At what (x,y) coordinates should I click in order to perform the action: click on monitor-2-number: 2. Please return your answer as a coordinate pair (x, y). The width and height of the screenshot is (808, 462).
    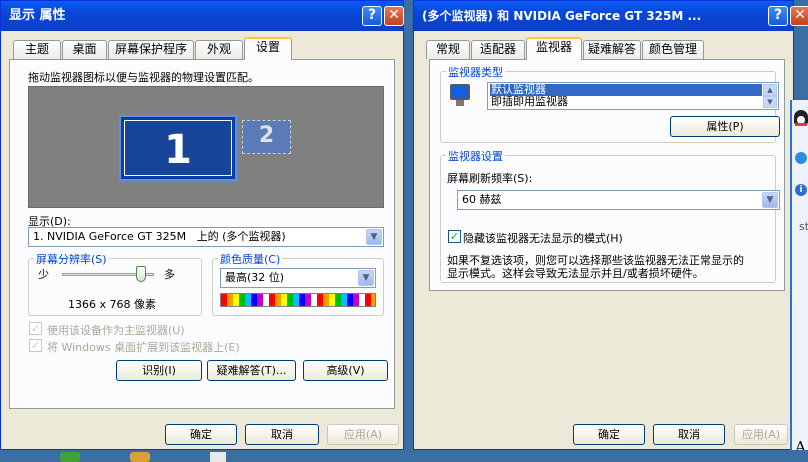
    Looking at the image, I should click on (266, 135).